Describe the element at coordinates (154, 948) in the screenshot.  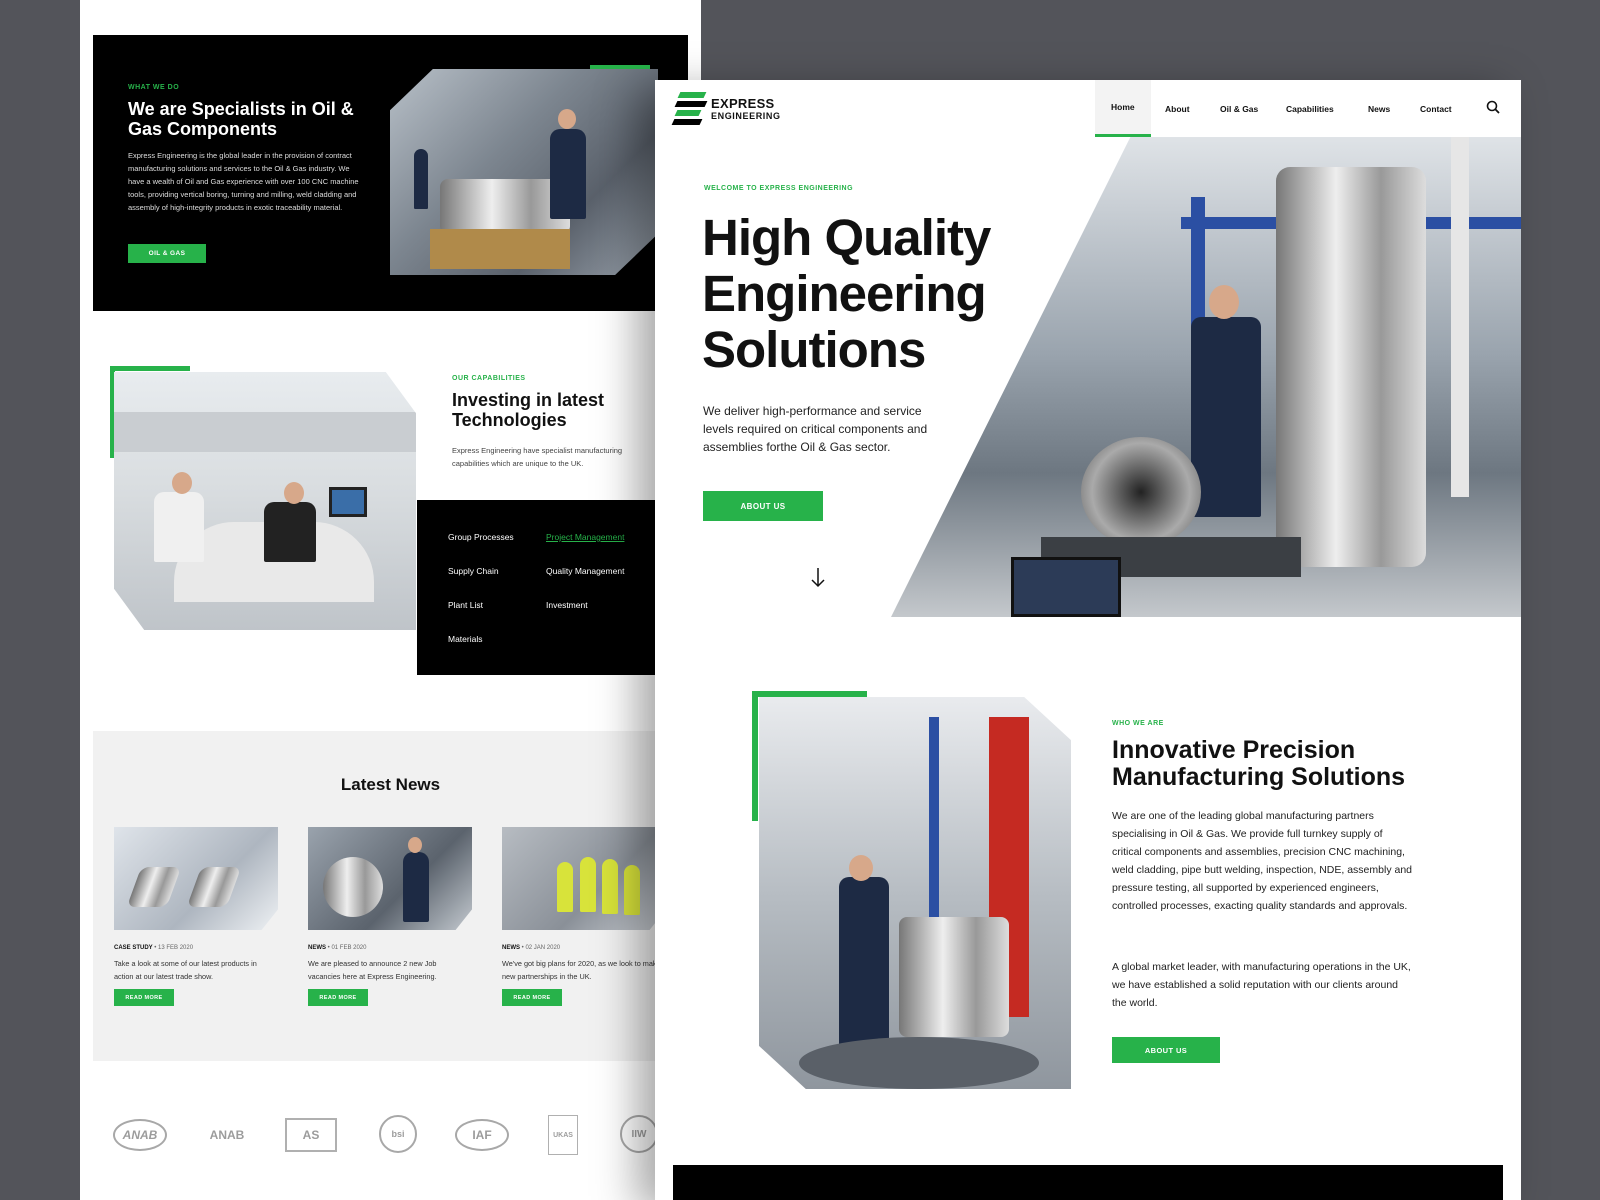
I see `news-meta: CASE STUDY • 13 FEB 2020` at that location.